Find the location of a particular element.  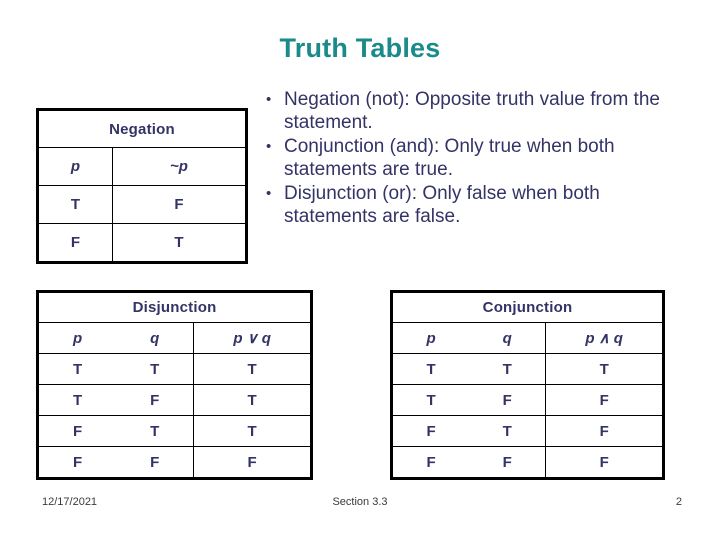

table-column-header-row: p ~p is located at coordinates (141, 166).